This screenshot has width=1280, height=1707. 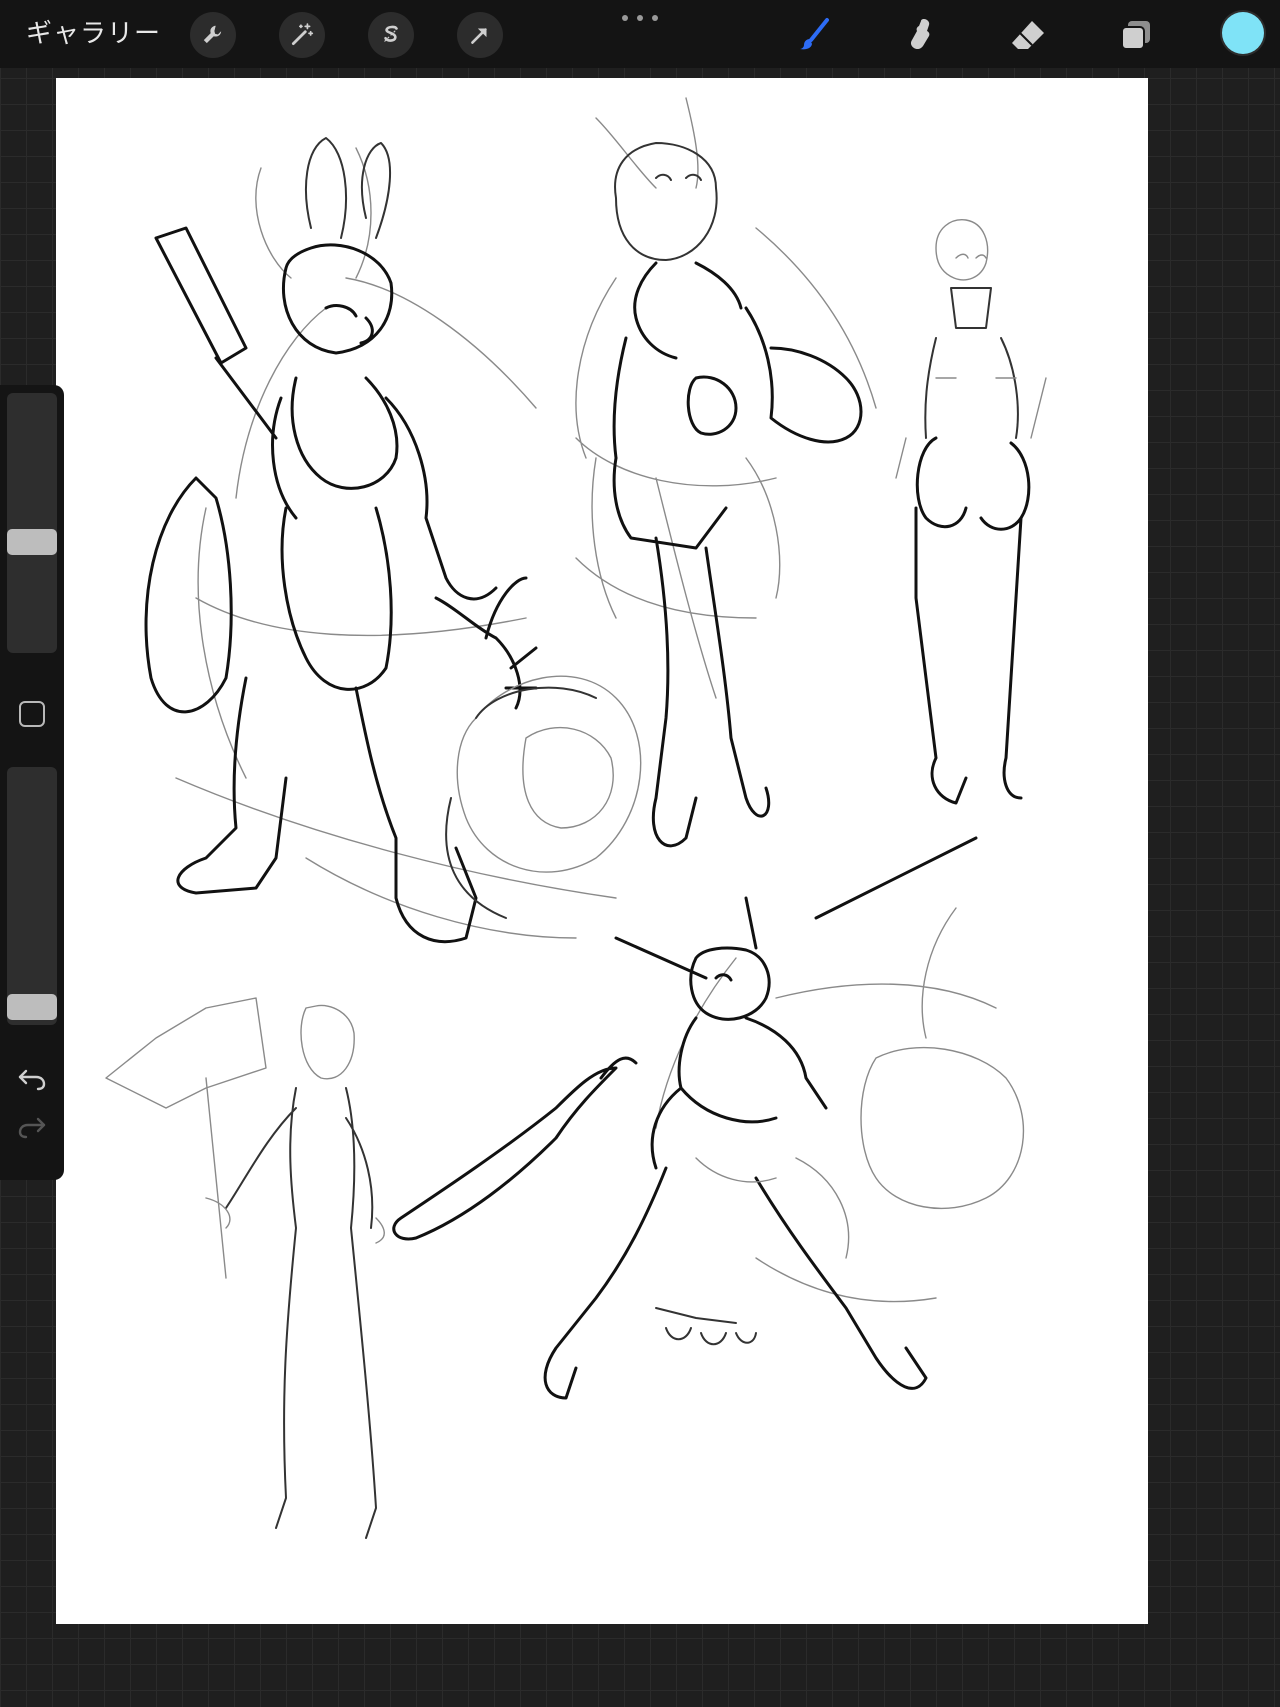 I want to click on selection-s-icon, so click(x=391, y=33).